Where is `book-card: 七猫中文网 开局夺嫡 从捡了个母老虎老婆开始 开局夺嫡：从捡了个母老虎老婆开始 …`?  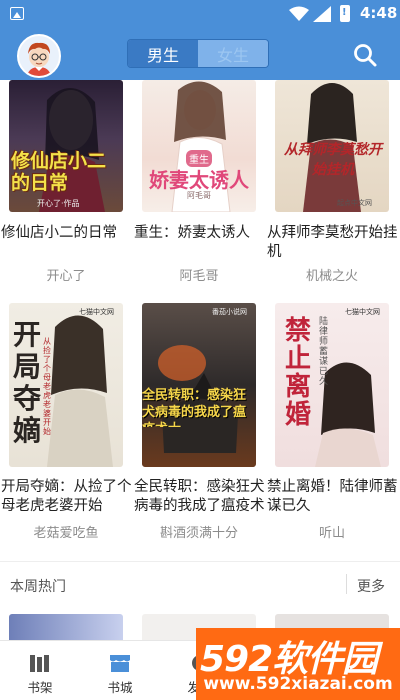
book-card: 七猫中文网 开局夺嫡 从捡了个母老虎老婆开始 开局夺嫡：从捡了个母老虎老婆开始 … is located at coordinates (66, 423).